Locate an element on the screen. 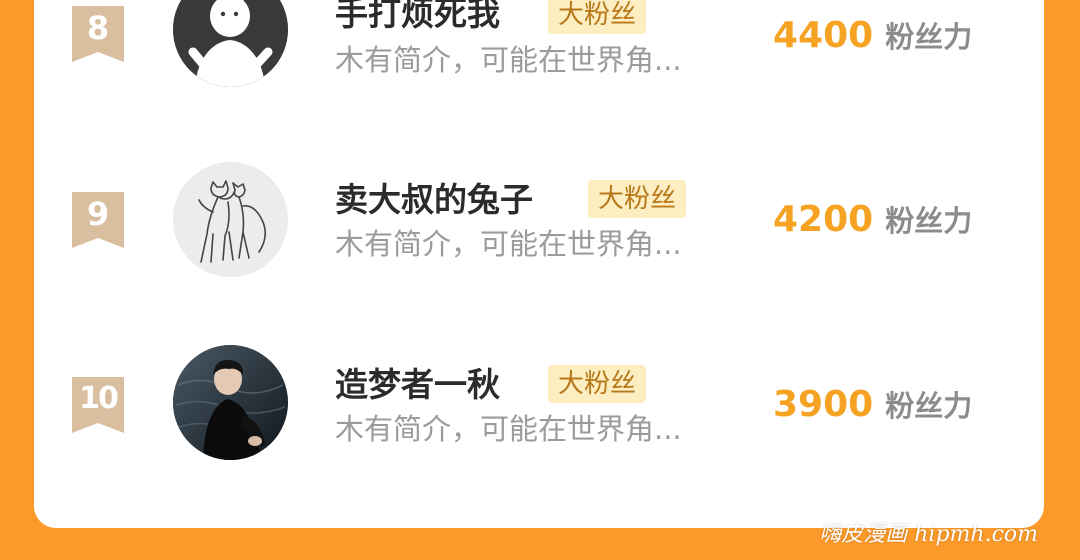  score-value: 4200 is located at coordinates (823, 219).